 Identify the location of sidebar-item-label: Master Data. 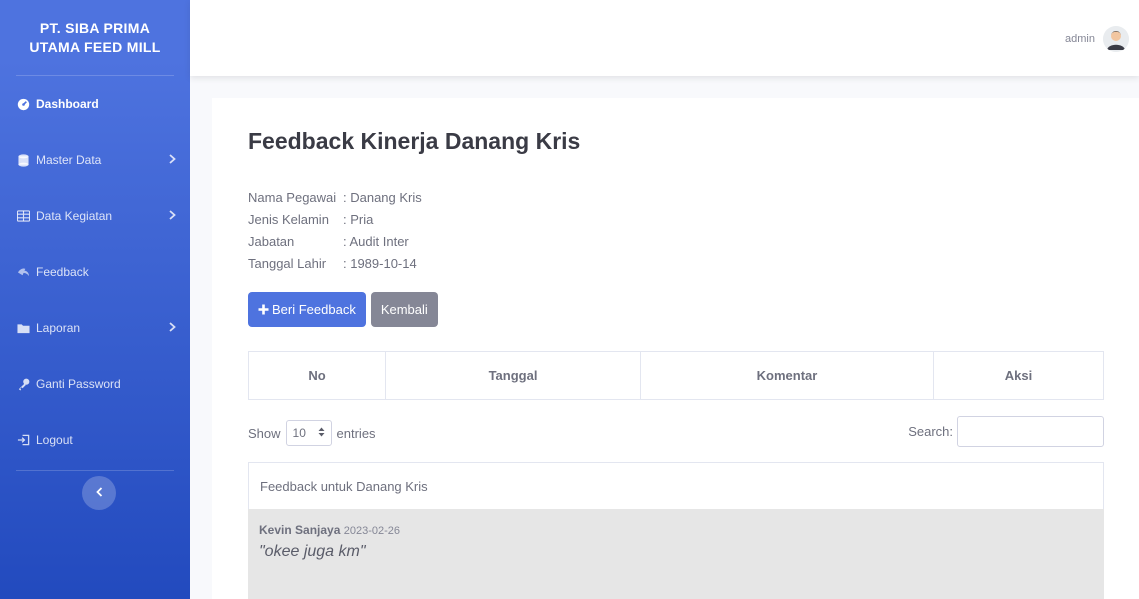
(69, 160).